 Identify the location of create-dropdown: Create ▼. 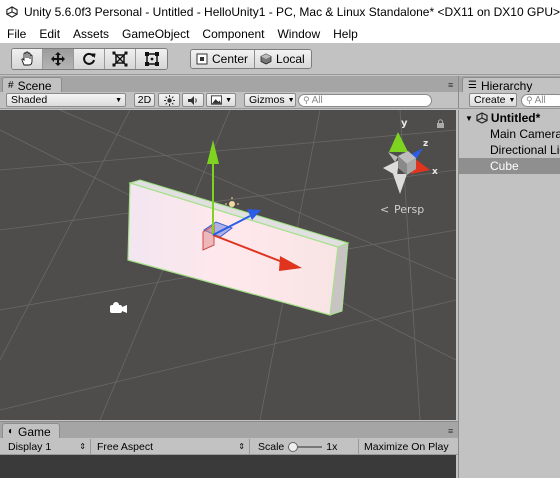
(493, 100).